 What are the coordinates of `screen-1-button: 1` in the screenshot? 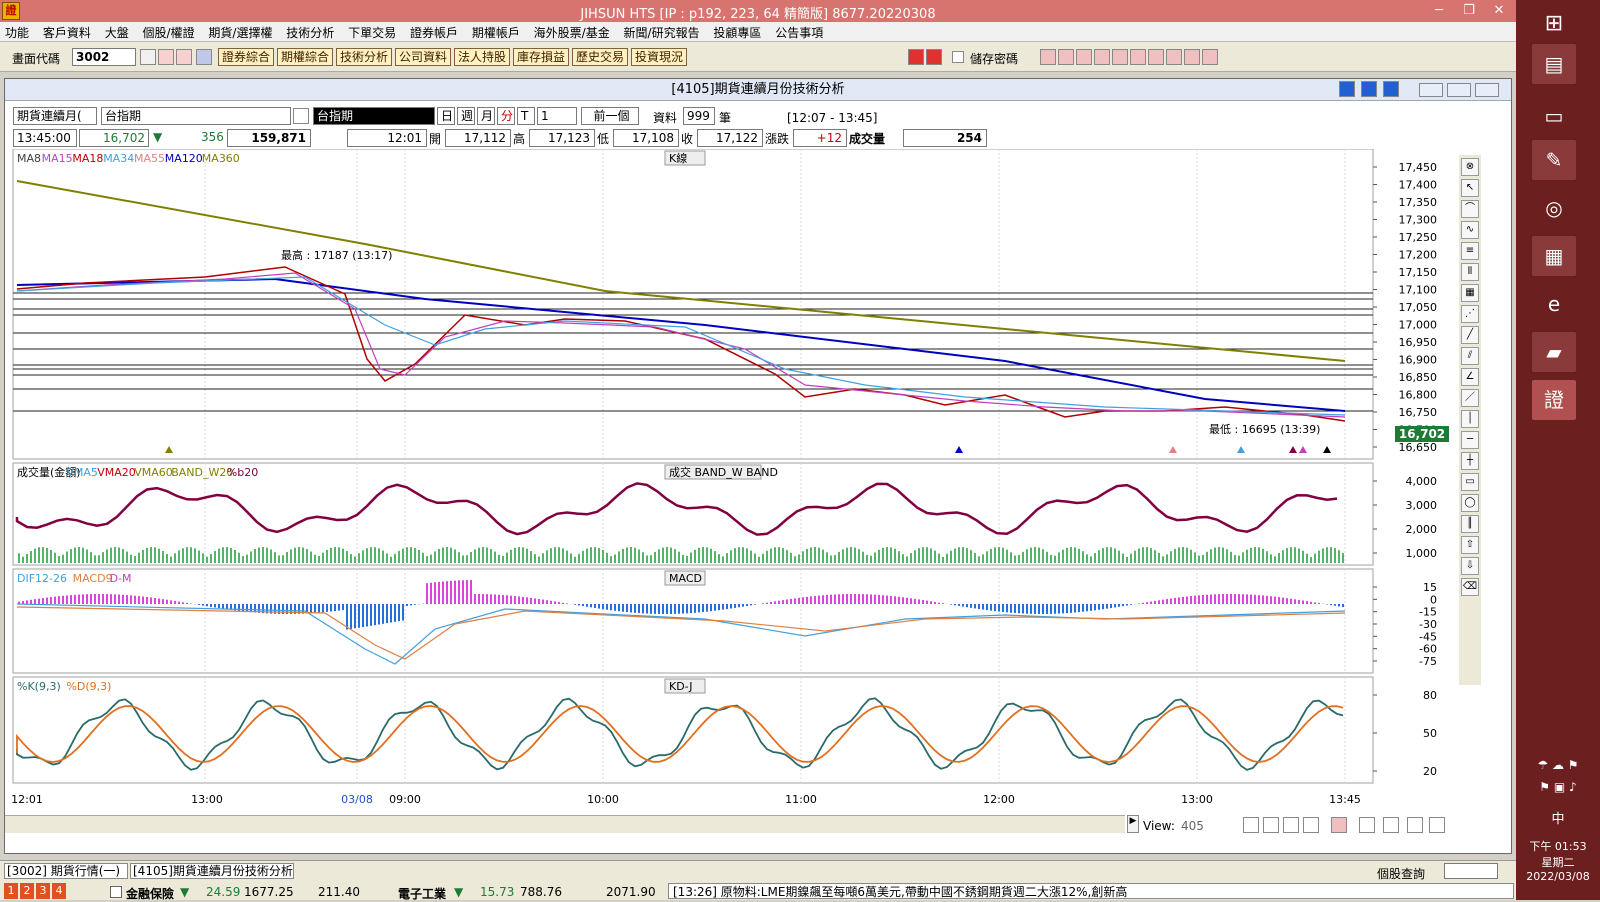 It's located at (11, 891).